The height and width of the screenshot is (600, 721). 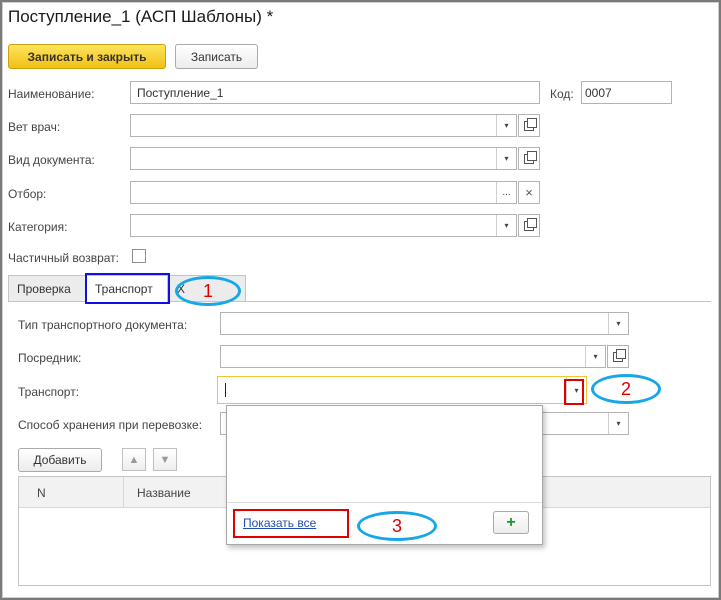 What do you see at coordinates (41, 493) in the screenshot?
I see `column-n: N` at bounding box center [41, 493].